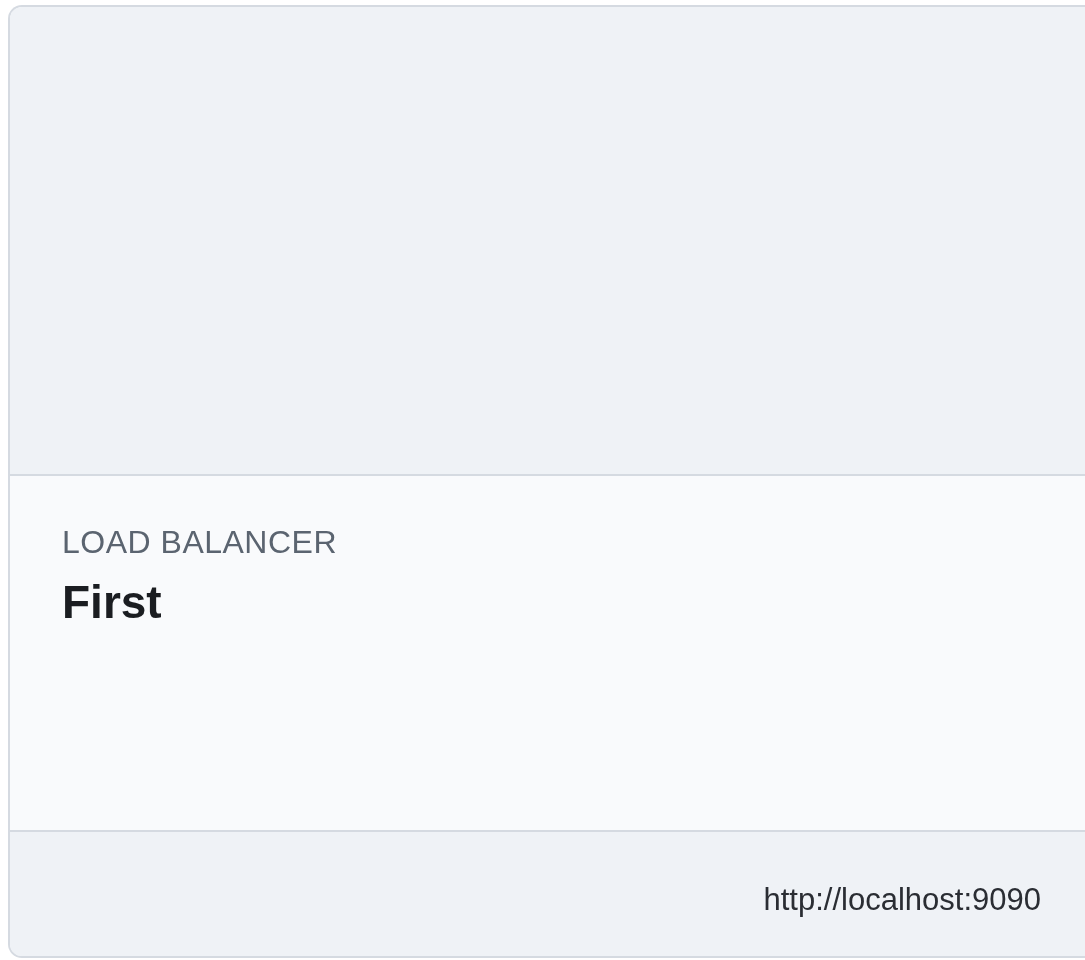  I want to click on card-label: LOAD BALANCER, so click(200, 542).